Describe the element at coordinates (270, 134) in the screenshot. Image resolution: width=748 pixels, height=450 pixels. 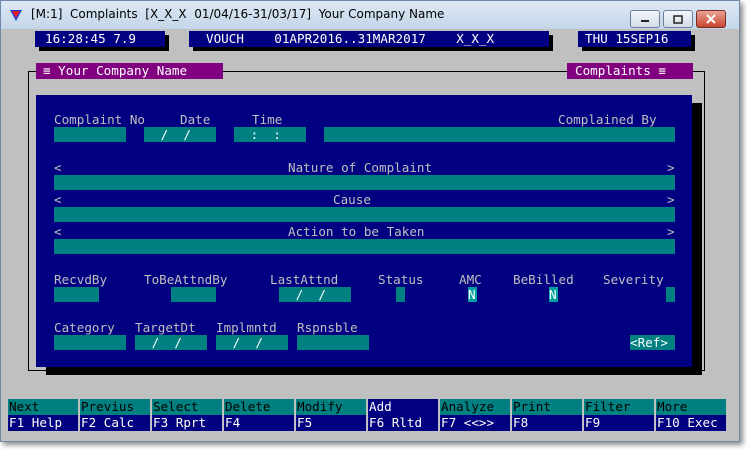
I see `time-field: : :` at that location.